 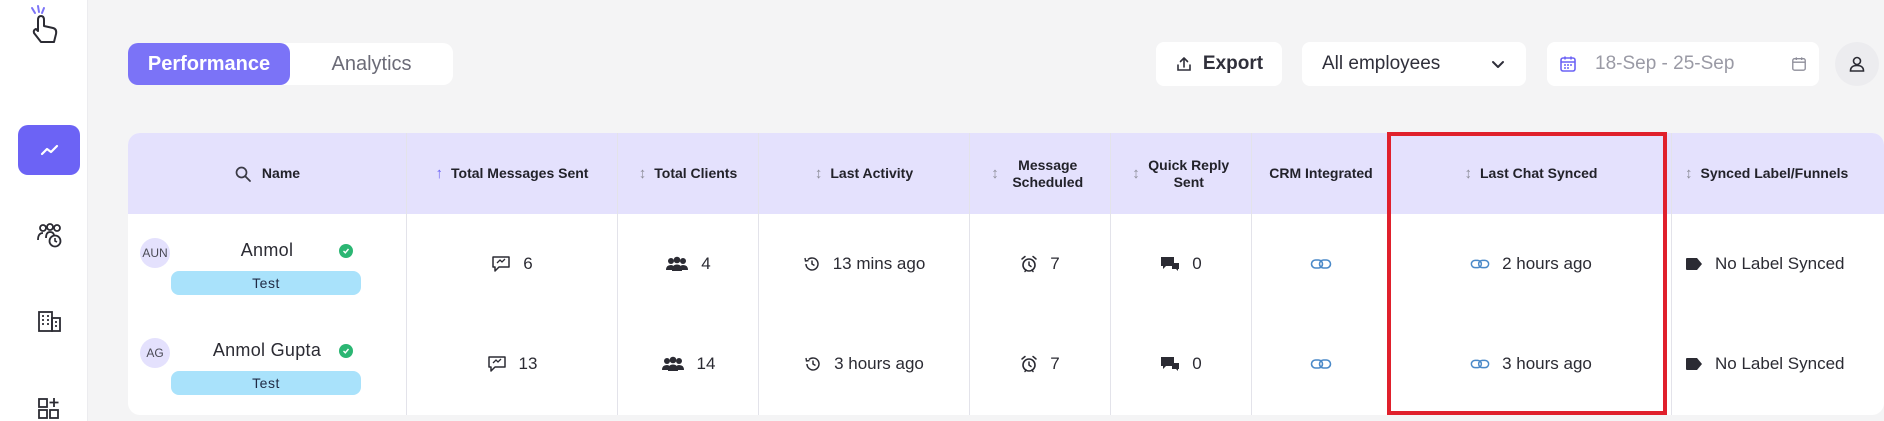 What do you see at coordinates (696, 173) in the screenshot?
I see `column-label: Total Clients` at bounding box center [696, 173].